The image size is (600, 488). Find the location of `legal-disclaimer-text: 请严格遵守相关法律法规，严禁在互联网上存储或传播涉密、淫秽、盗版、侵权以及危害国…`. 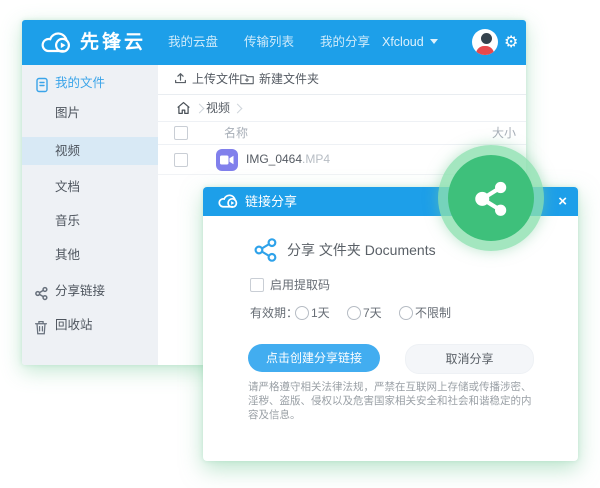

legal-disclaimer-text: 请严格遵守相关法律法规，严禁在互联网上存储或传播涉密、淫秽、盗版、侵权以及危害国… is located at coordinates (390, 401).